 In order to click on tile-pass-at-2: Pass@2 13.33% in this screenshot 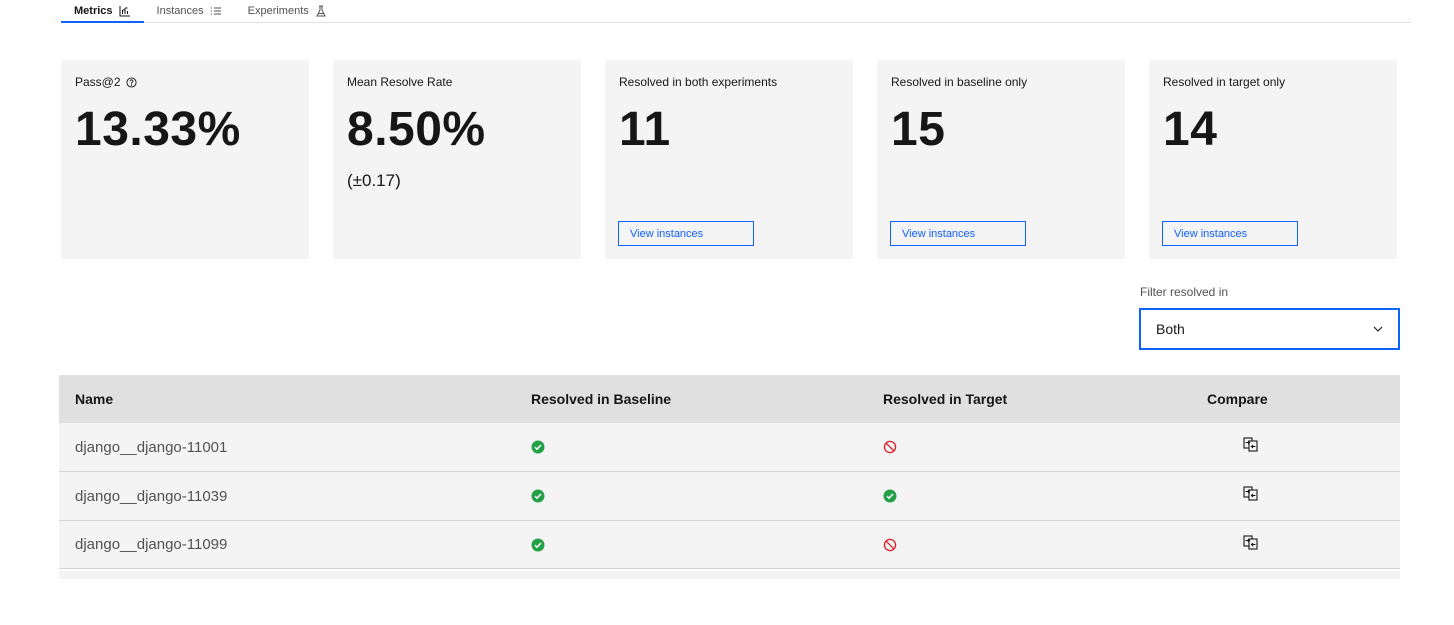, I will do `click(185, 159)`.